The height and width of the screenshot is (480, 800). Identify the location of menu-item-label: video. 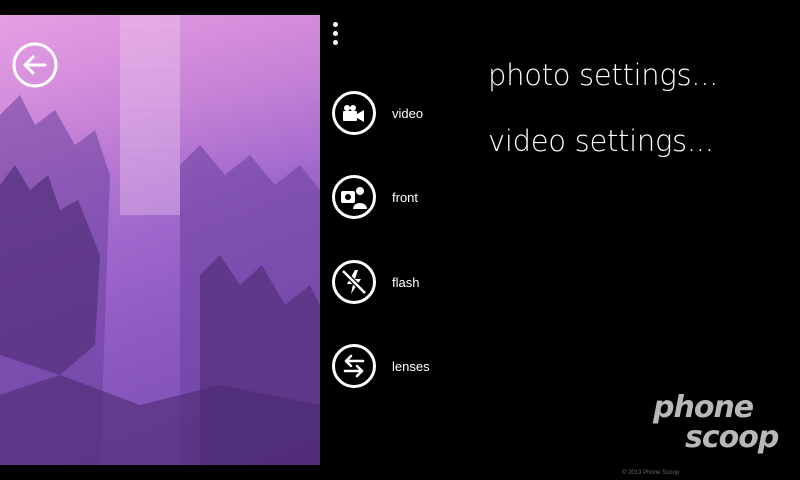
(408, 113).